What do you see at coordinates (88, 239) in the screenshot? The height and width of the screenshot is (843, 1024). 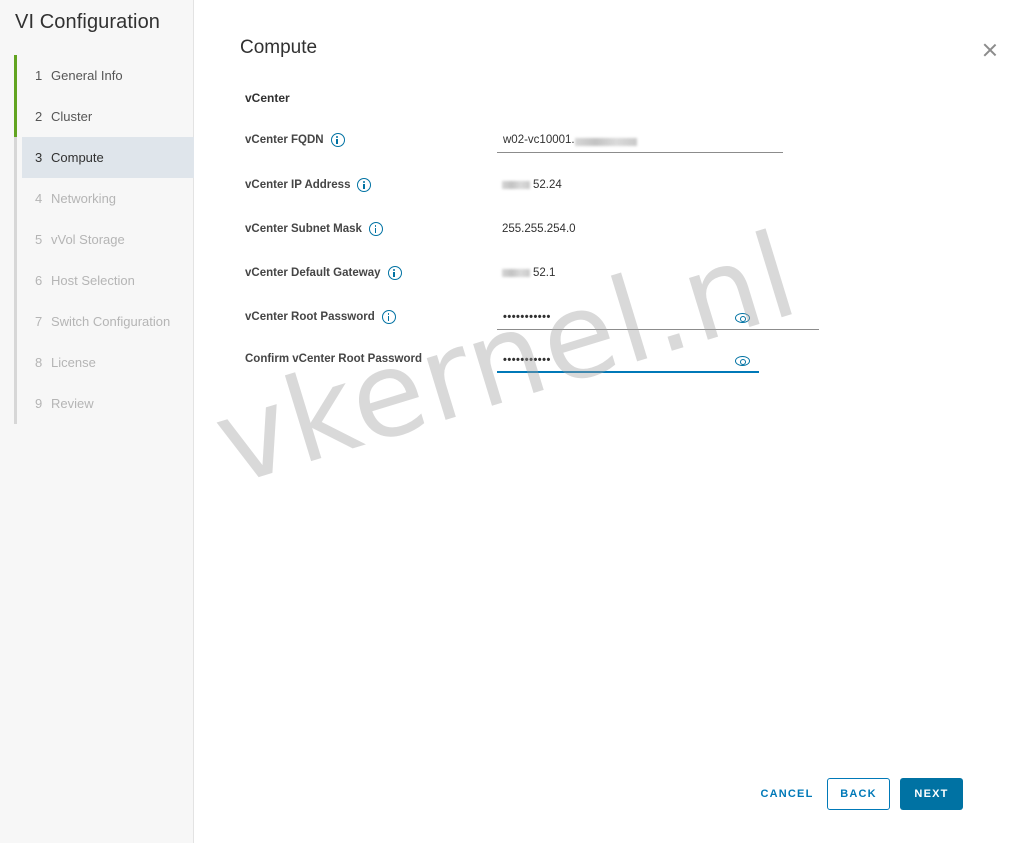 I see `step-label: vVol Storage` at bounding box center [88, 239].